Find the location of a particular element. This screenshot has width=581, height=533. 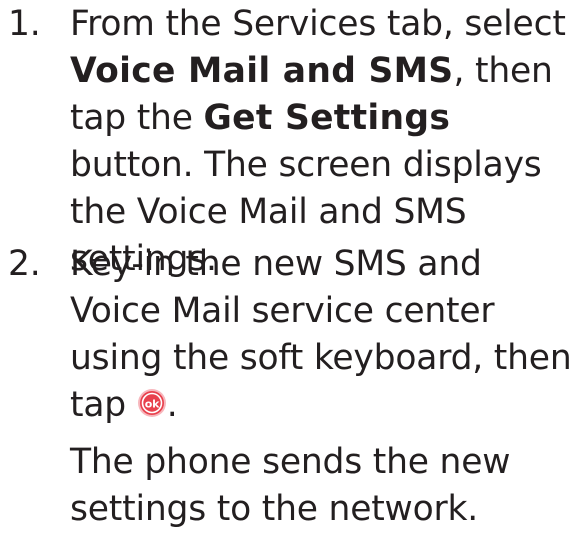

ok-button-icon: ok is located at coordinates (152, 400).